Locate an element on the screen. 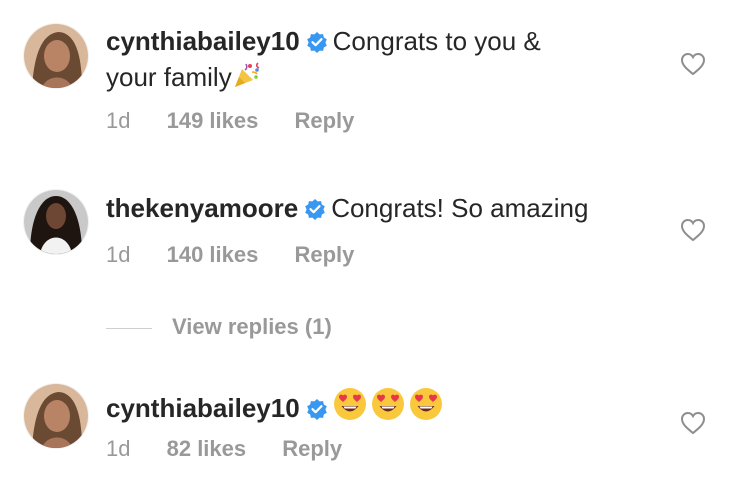 This screenshot has width=750, height=491. comment-body: thekenyamoore Congrats! So amazing is located at coordinates (383, 210).